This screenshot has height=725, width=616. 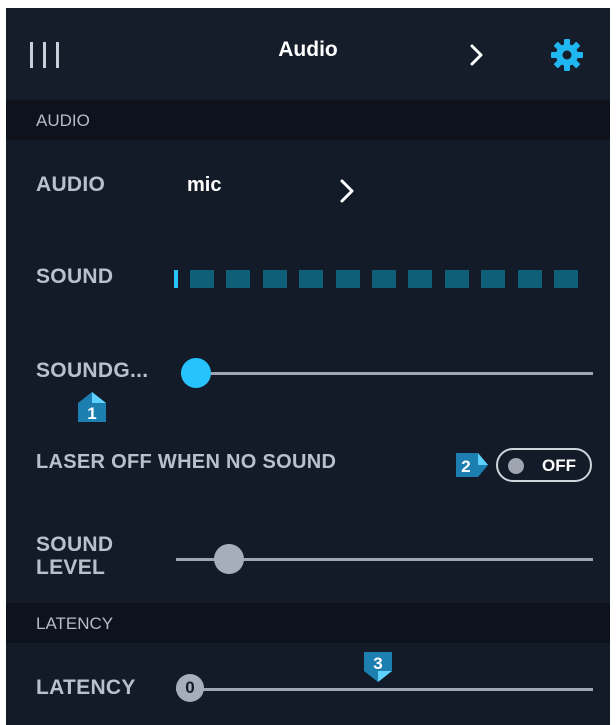 What do you see at coordinates (91, 413) in the screenshot?
I see `marker-label-1: 1` at bounding box center [91, 413].